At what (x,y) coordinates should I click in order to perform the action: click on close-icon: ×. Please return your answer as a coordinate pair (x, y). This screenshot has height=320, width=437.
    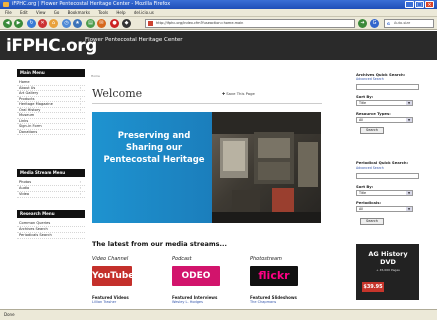
    Looking at the image, I should click on (429, 4).